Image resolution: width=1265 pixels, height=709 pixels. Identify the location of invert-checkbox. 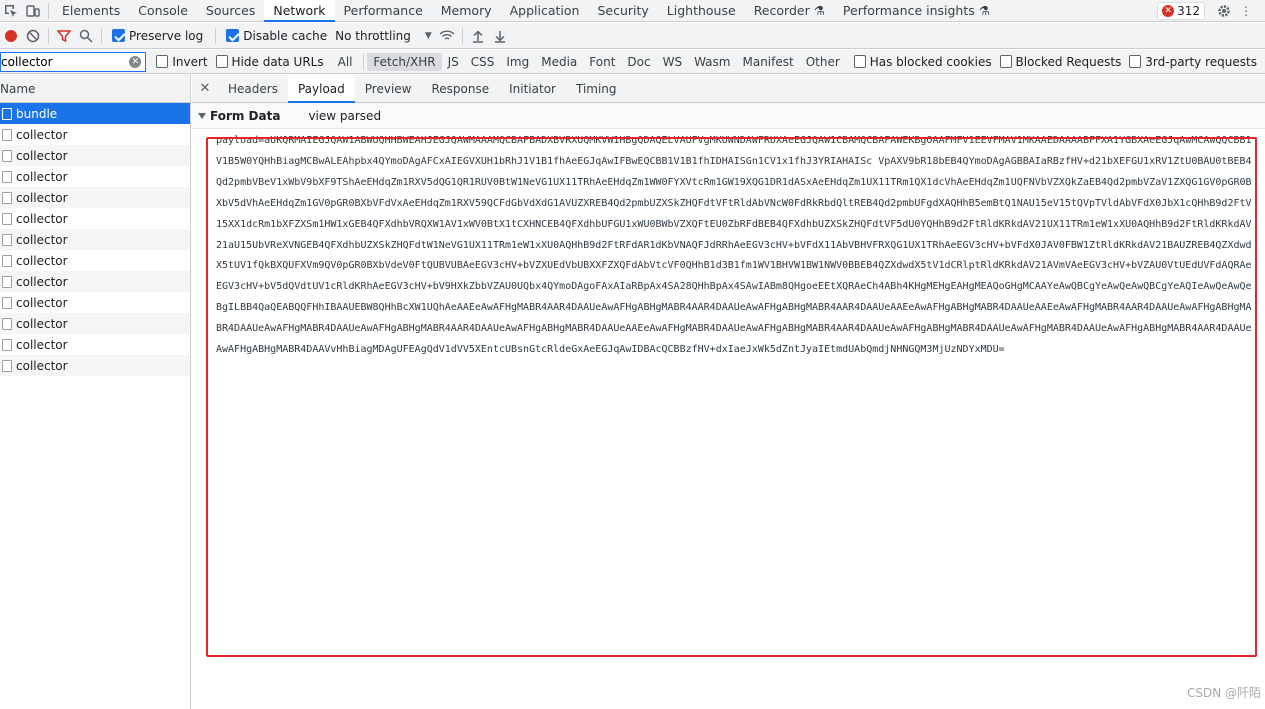
(162, 61).